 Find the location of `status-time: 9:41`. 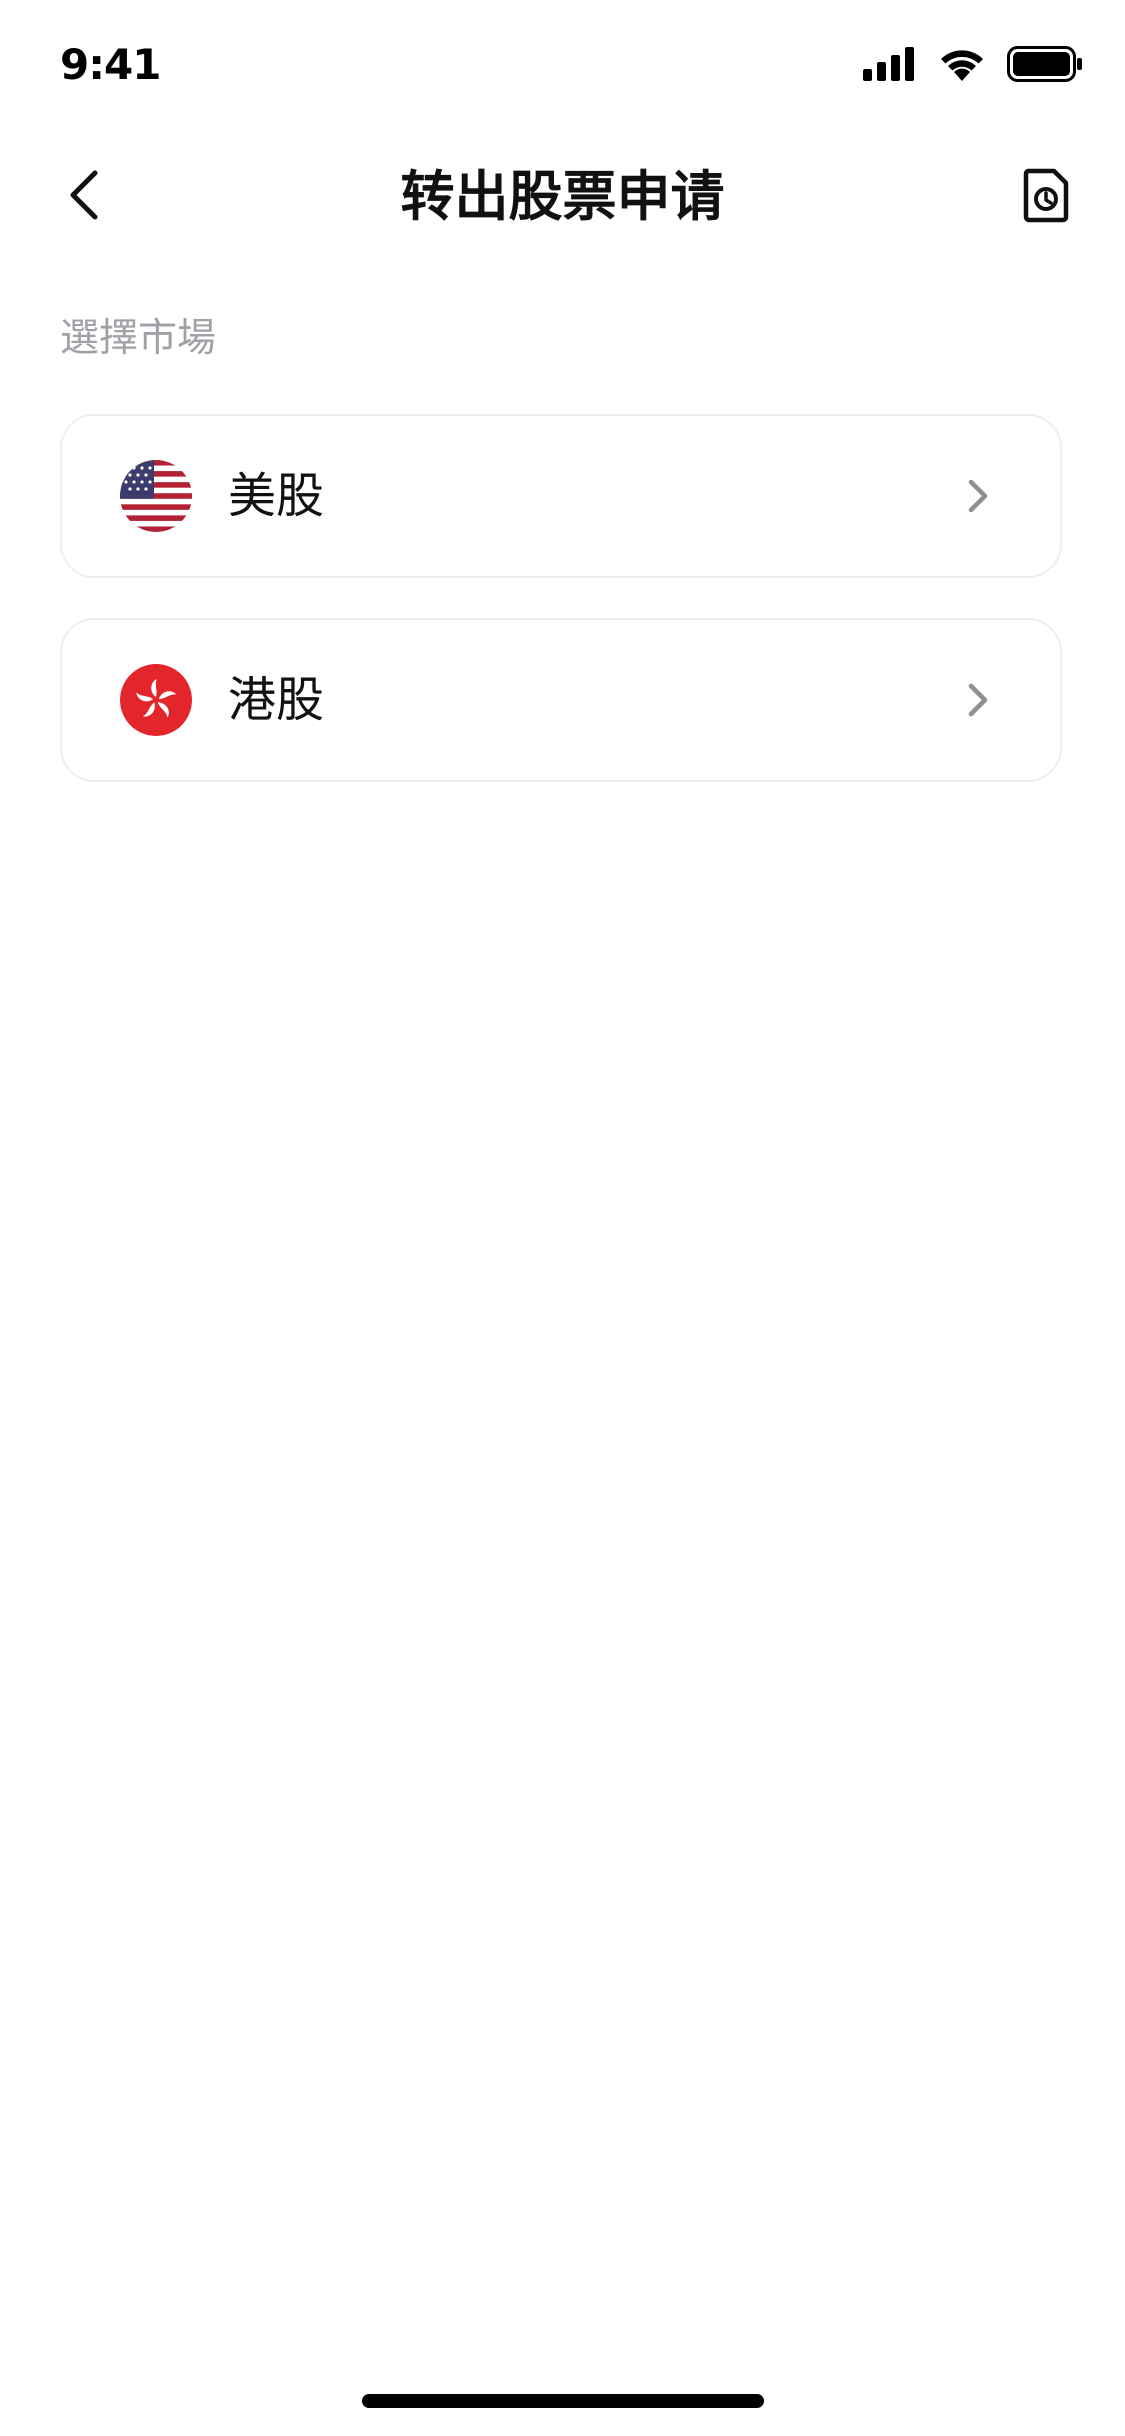

status-time: 9:41 is located at coordinates (110, 64).